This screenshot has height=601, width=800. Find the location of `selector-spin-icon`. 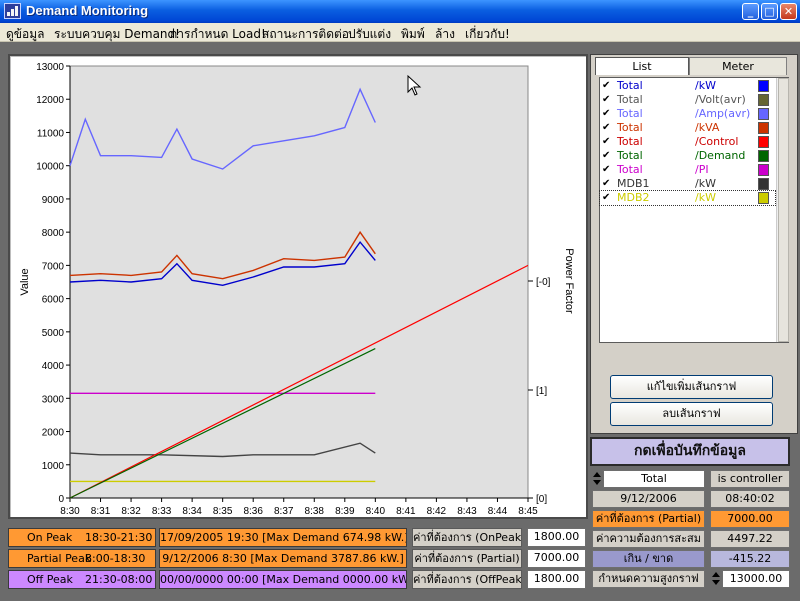

selector-spin-icon is located at coordinates (597, 479).